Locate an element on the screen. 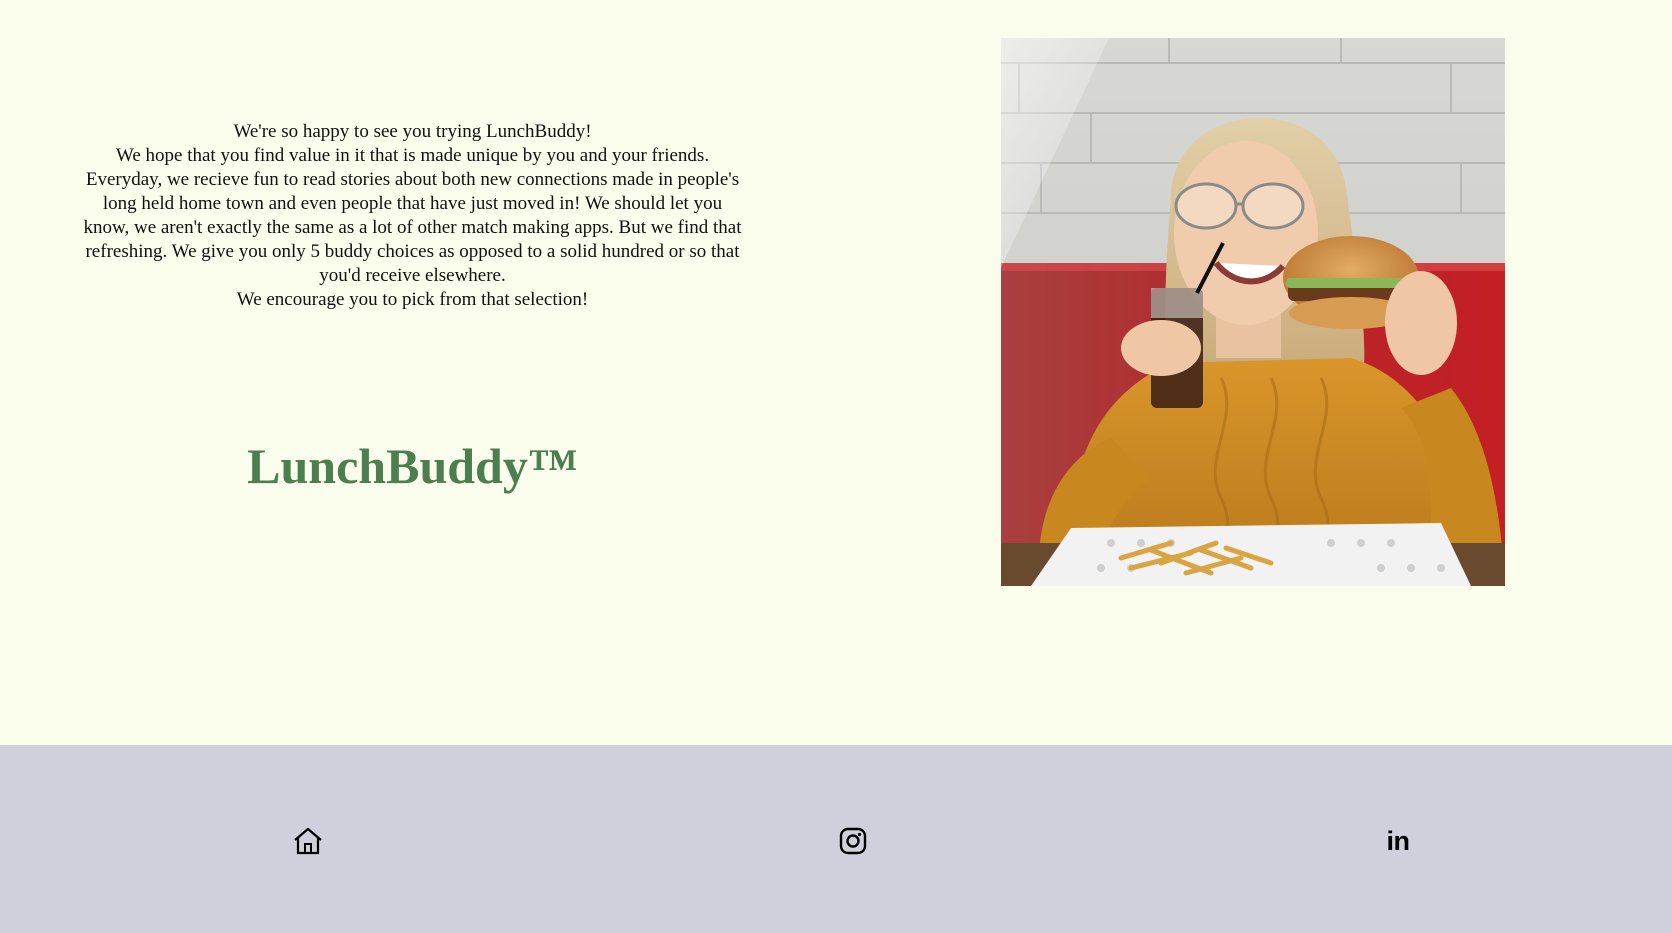  linkedin-icon: in is located at coordinates (1398, 841).